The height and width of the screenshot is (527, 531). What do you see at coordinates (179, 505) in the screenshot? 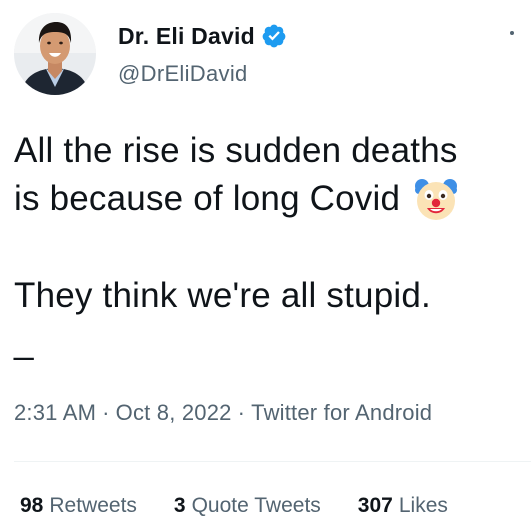
I see `quote-tweets-count: 3` at bounding box center [179, 505].